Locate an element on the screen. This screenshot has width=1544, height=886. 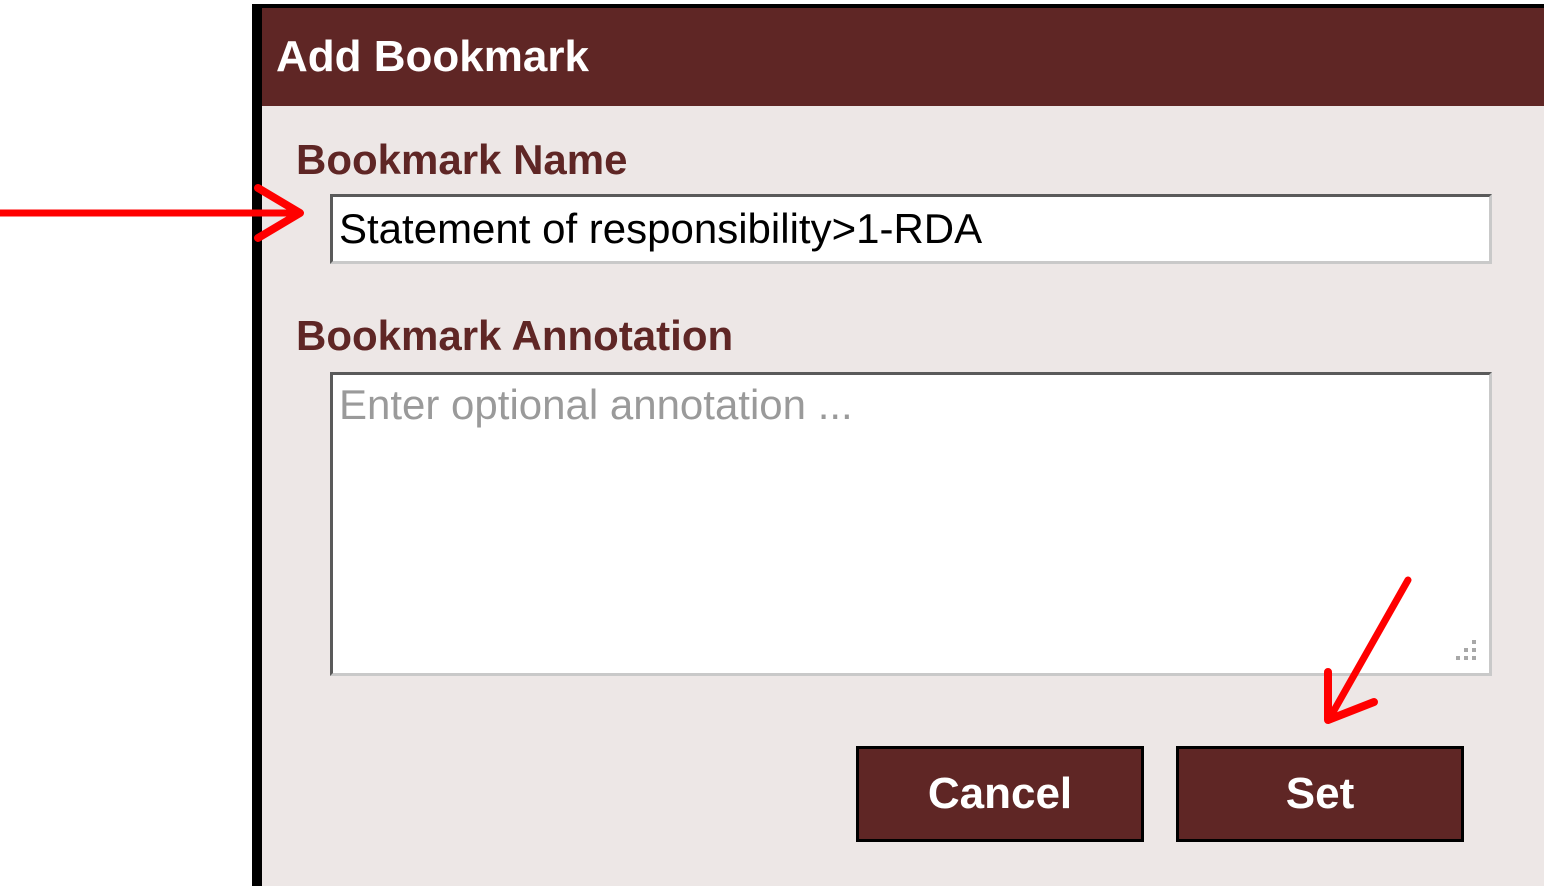
bookmark-name-label: Bookmark Name is located at coordinates (462, 159).